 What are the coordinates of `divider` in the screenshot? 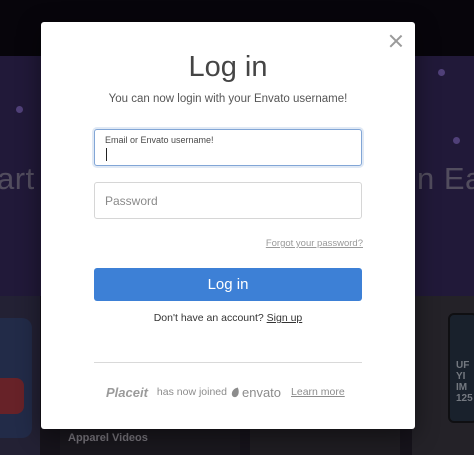 It's located at (228, 362).